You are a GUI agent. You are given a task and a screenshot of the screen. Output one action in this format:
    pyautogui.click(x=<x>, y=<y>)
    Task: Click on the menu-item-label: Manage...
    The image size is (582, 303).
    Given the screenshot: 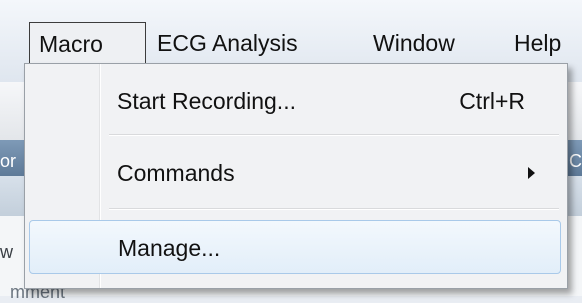 What is the action you would take?
    pyautogui.click(x=169, y=248)
    